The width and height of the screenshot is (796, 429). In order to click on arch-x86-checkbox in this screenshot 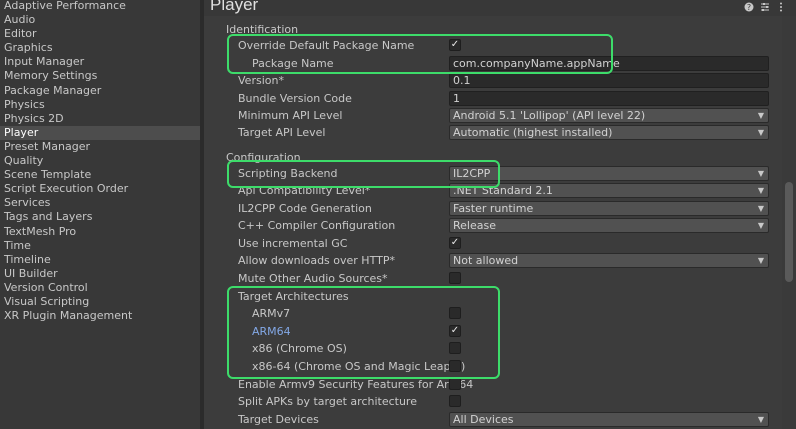, I will do `click(455, 348)`.